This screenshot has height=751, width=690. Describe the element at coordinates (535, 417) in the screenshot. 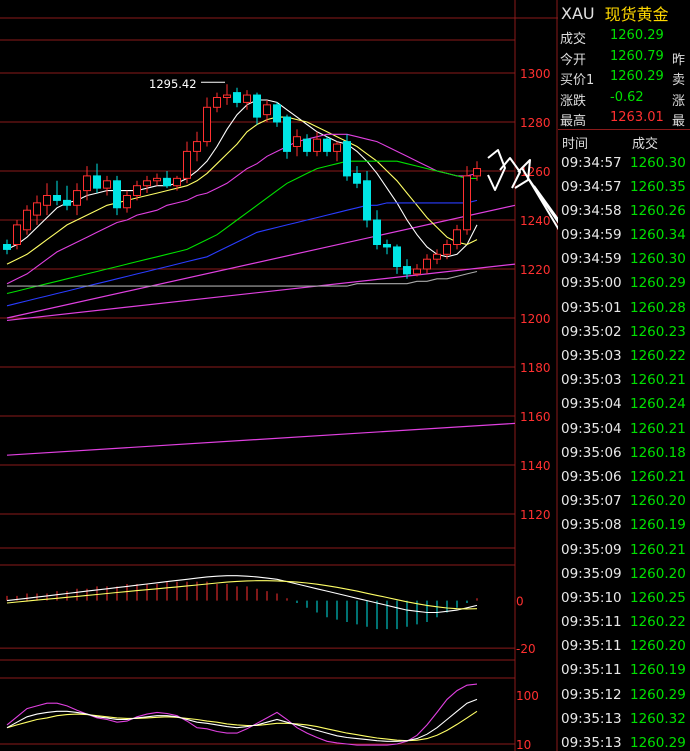

I see `y-tick-label: 1160` at that location.